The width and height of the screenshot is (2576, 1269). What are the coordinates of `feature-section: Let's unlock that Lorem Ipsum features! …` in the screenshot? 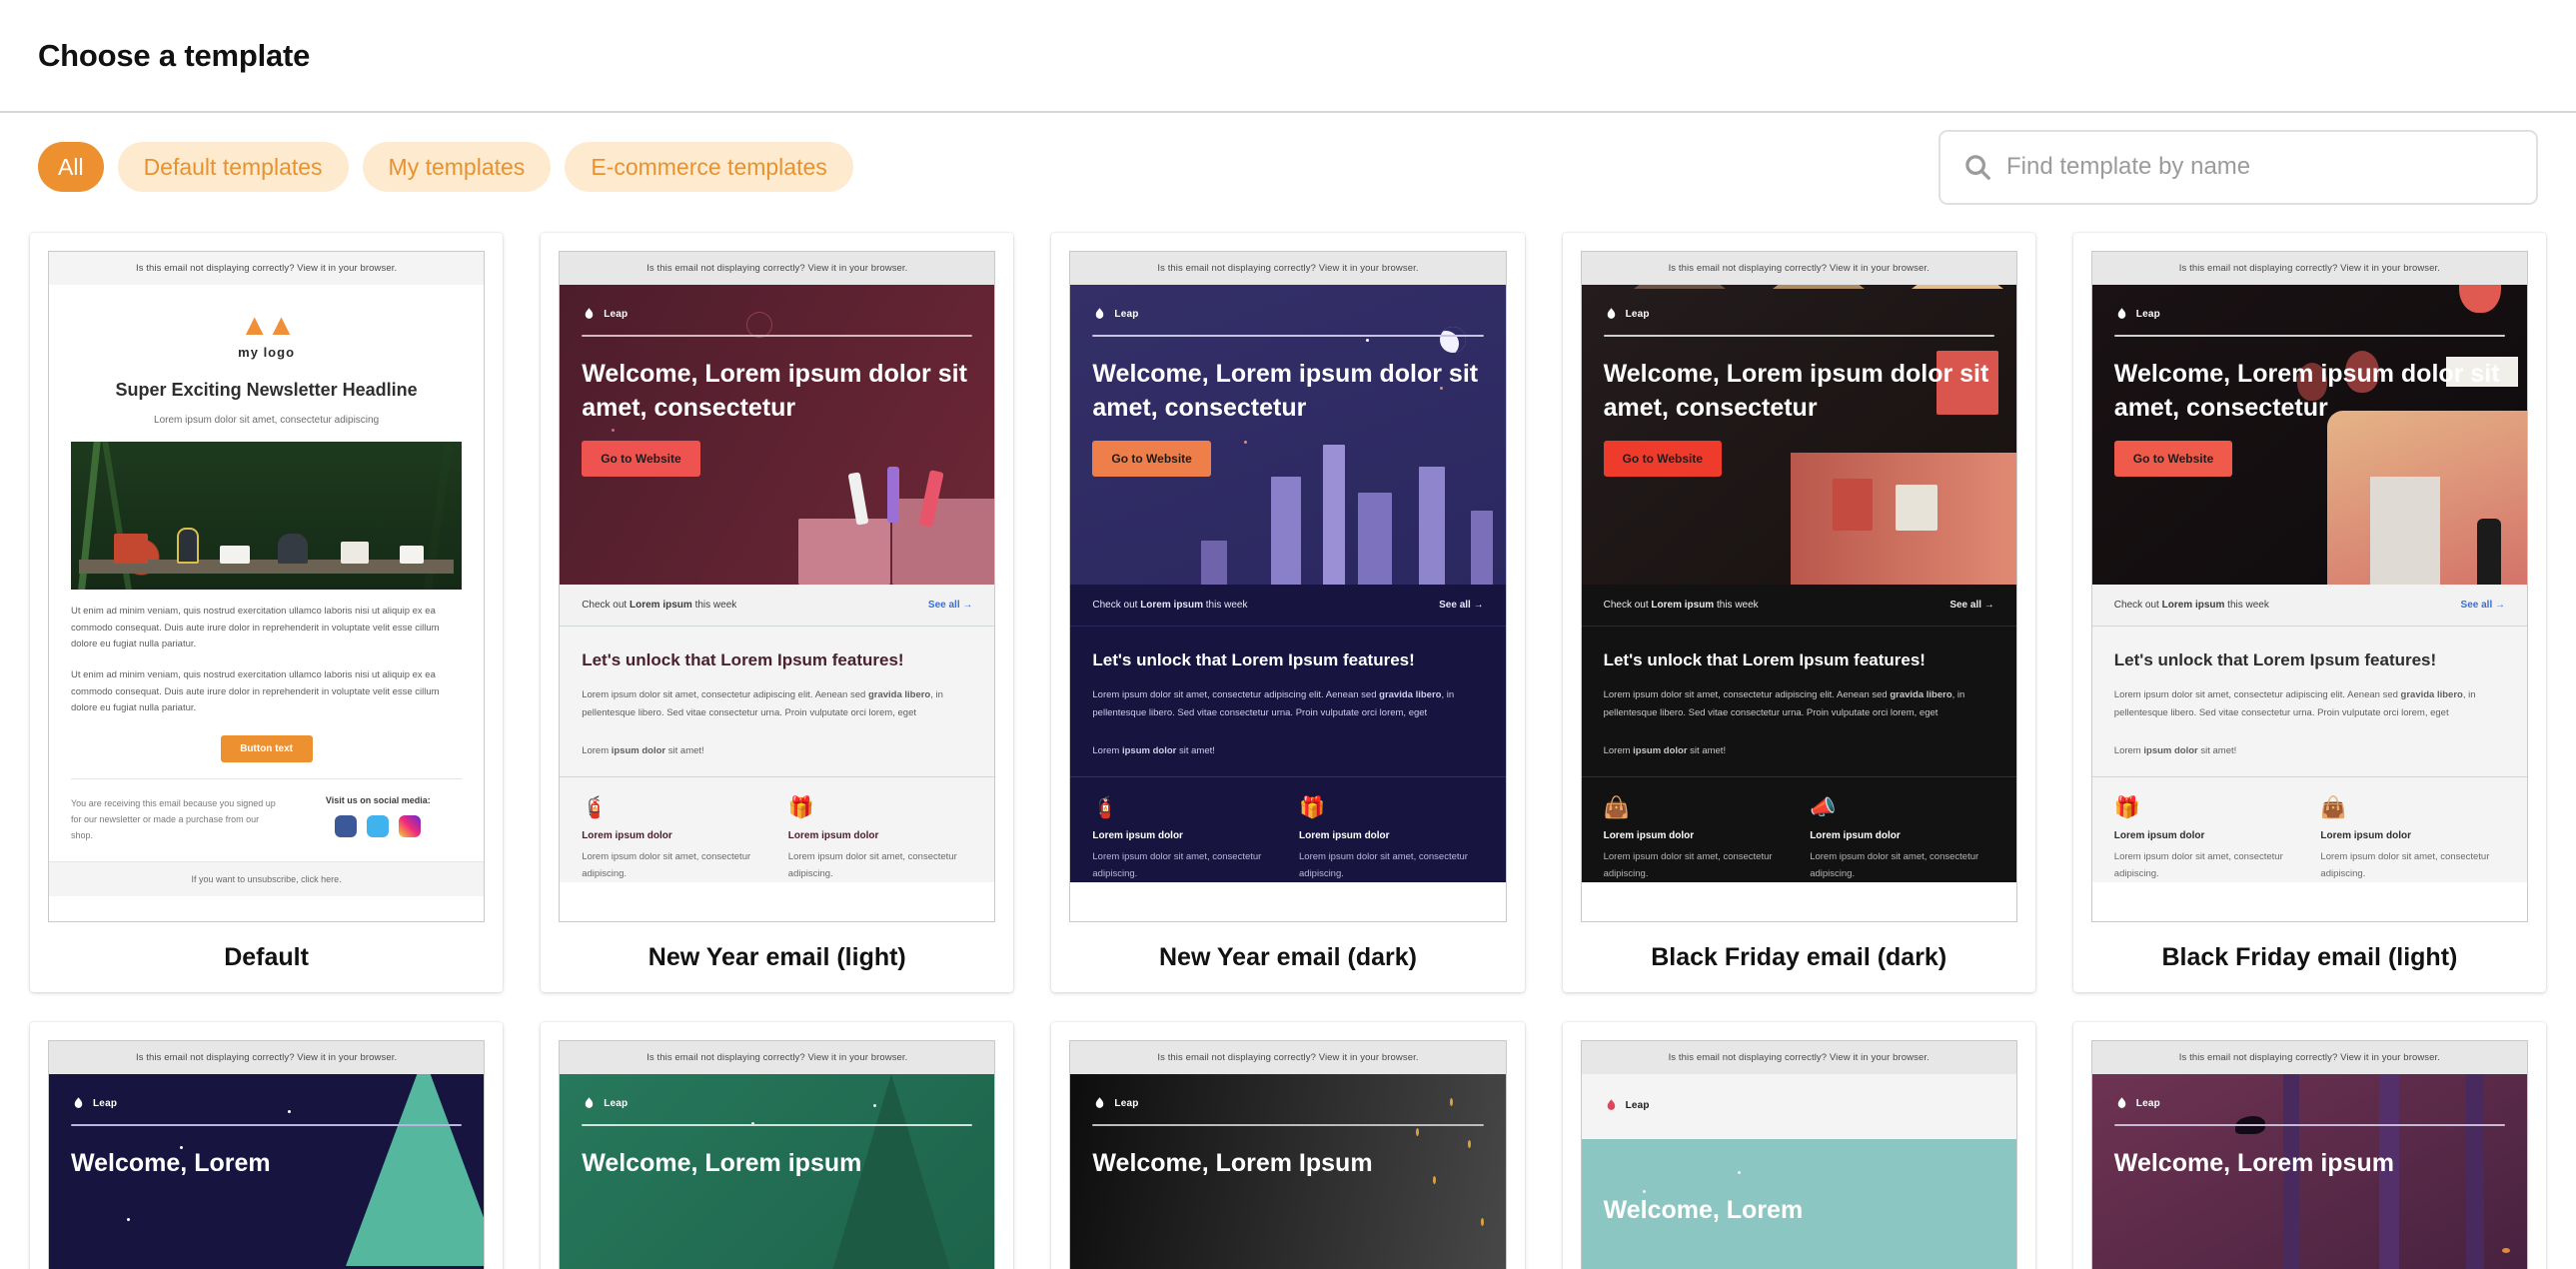 It's located at (1798, 702).